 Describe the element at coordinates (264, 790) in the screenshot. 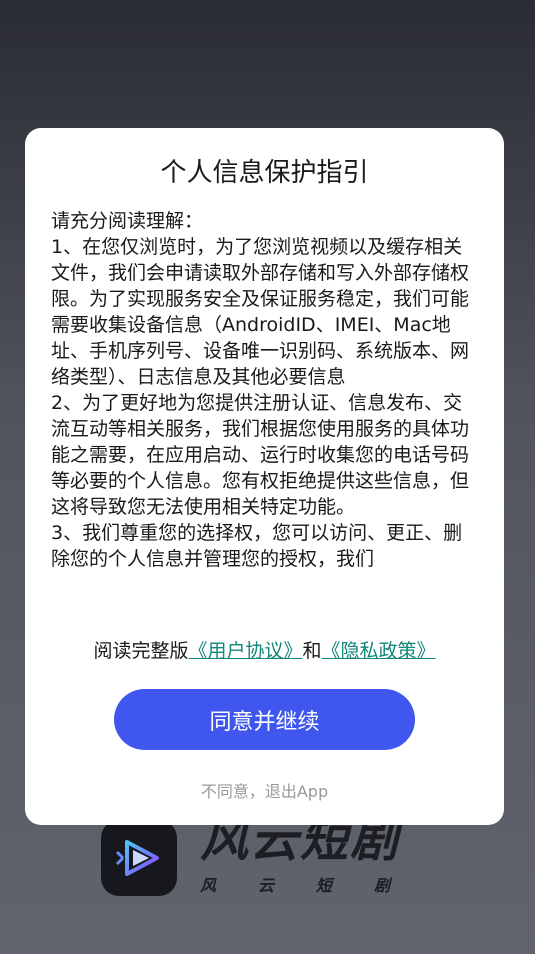

I see `disagree-exit-button: 不同意，退出App` at that location.